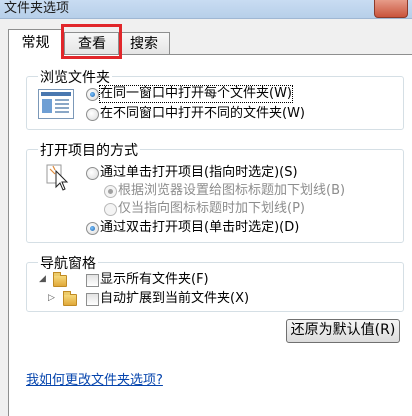  I want to click on tree-expand-icon: ◢, so click(42, 279).